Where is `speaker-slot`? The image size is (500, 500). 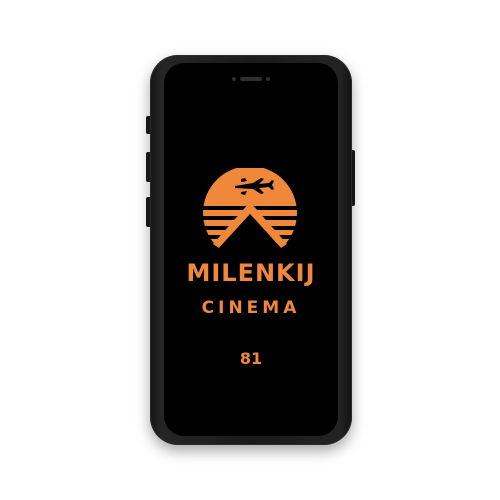 speaker-slot is located at coordinates (251, 78).